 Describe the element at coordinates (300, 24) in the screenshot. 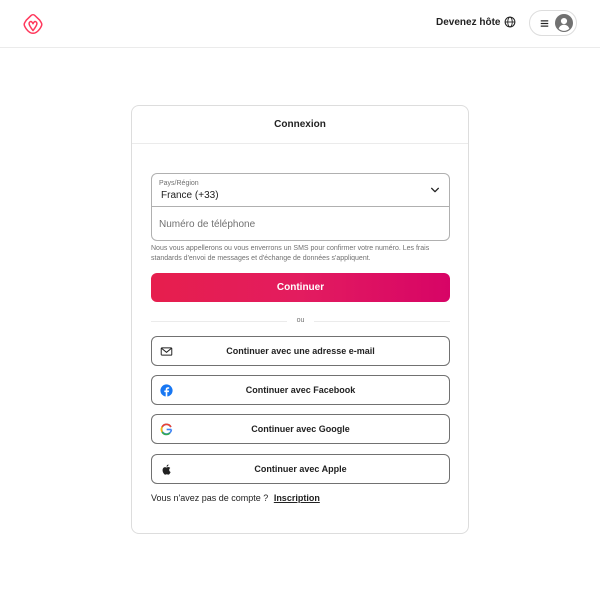

I see `top-navigation-bar: Devenez hôte` at that location.